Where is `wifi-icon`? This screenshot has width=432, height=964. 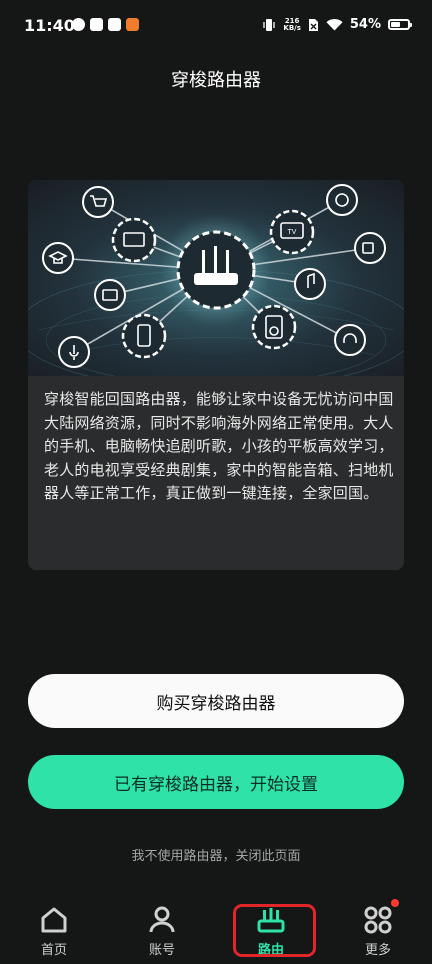
wifi-icon is located at coordinates (334, 24).